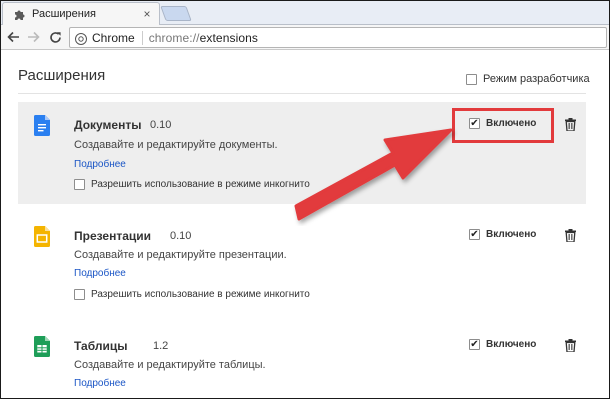 The image size is (610, 399). What do you see at coordinates (55, 37) in the screenshot?
I see `reload-icon` at bounding box center [55, 37].